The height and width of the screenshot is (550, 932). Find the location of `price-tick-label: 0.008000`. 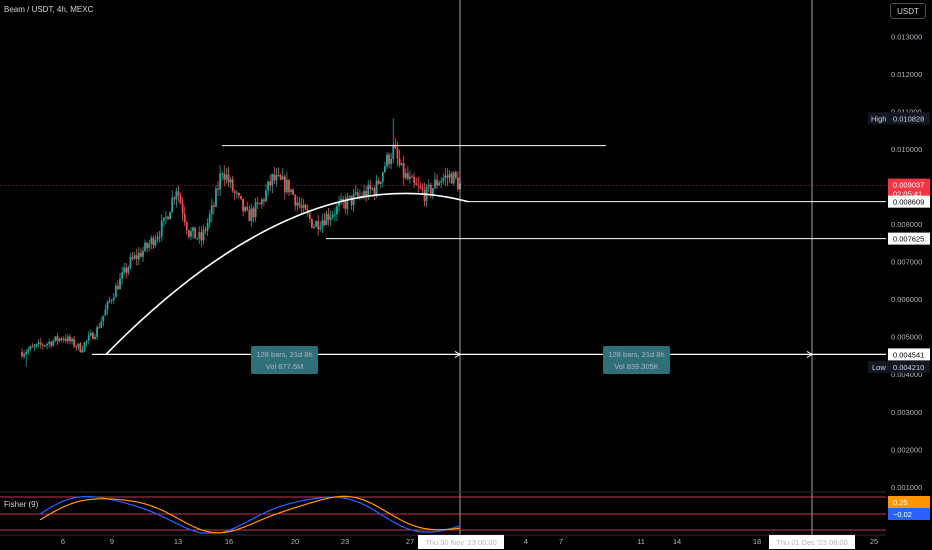

price-tick-label: 0.008000 is located at coordinates (906, 224).